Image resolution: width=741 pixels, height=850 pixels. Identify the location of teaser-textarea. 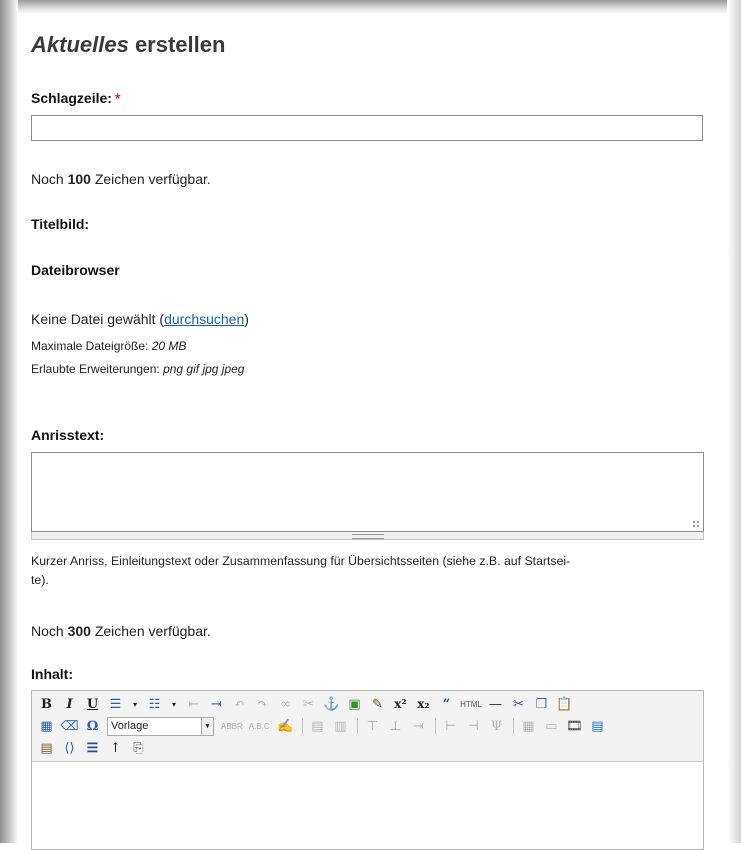
(367, 492).